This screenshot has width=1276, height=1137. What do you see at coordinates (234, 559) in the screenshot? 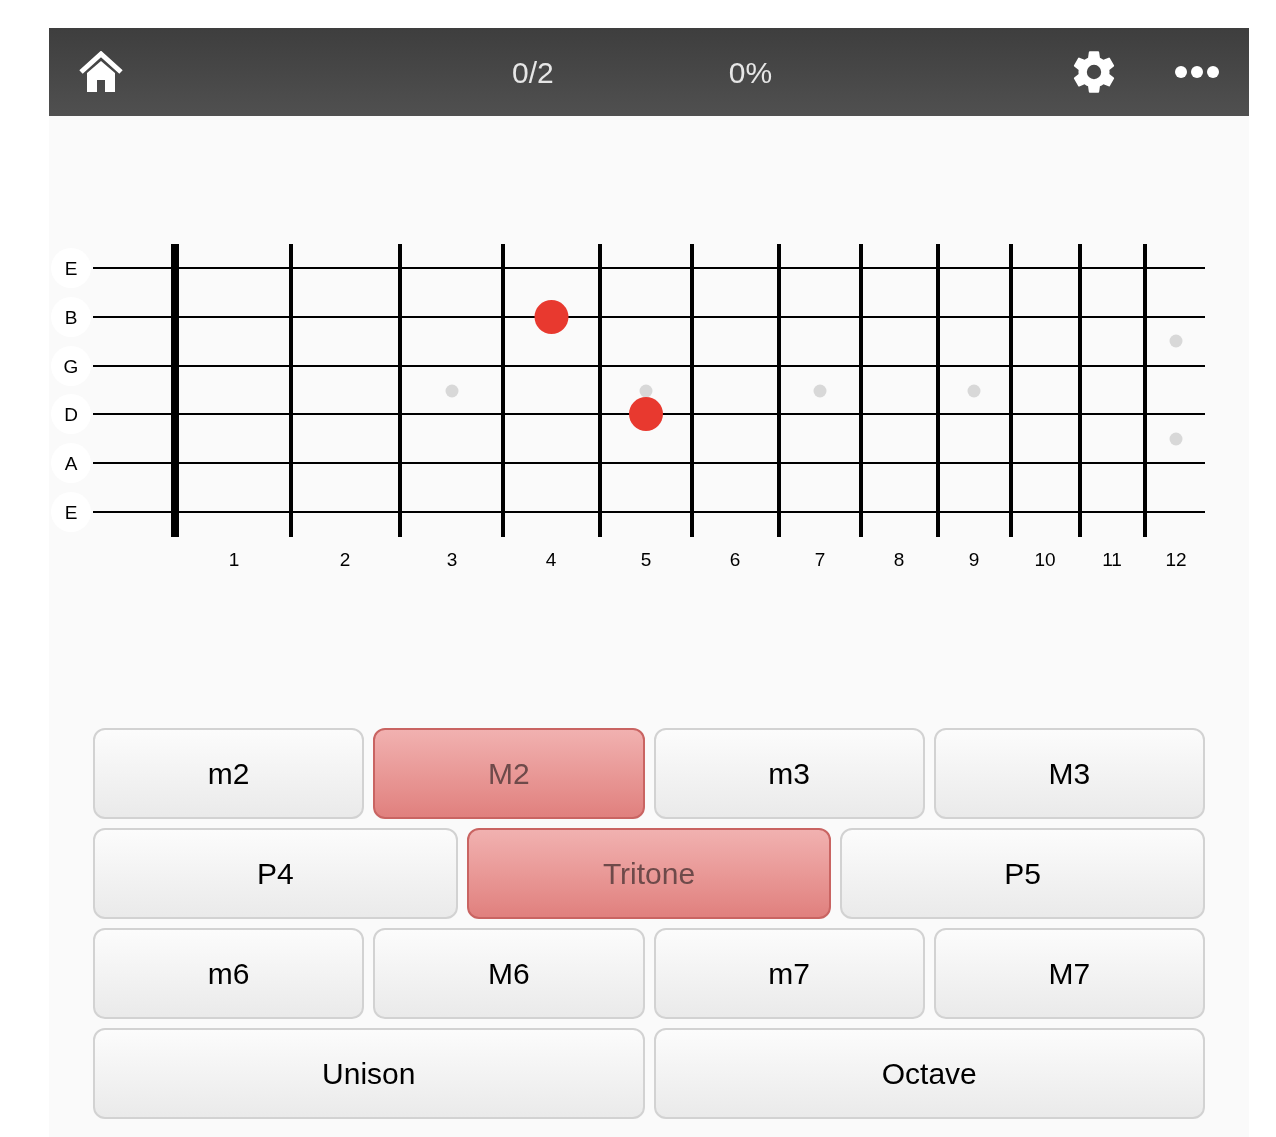
I see `fret-number: 1` at bounding box center [234, 559].